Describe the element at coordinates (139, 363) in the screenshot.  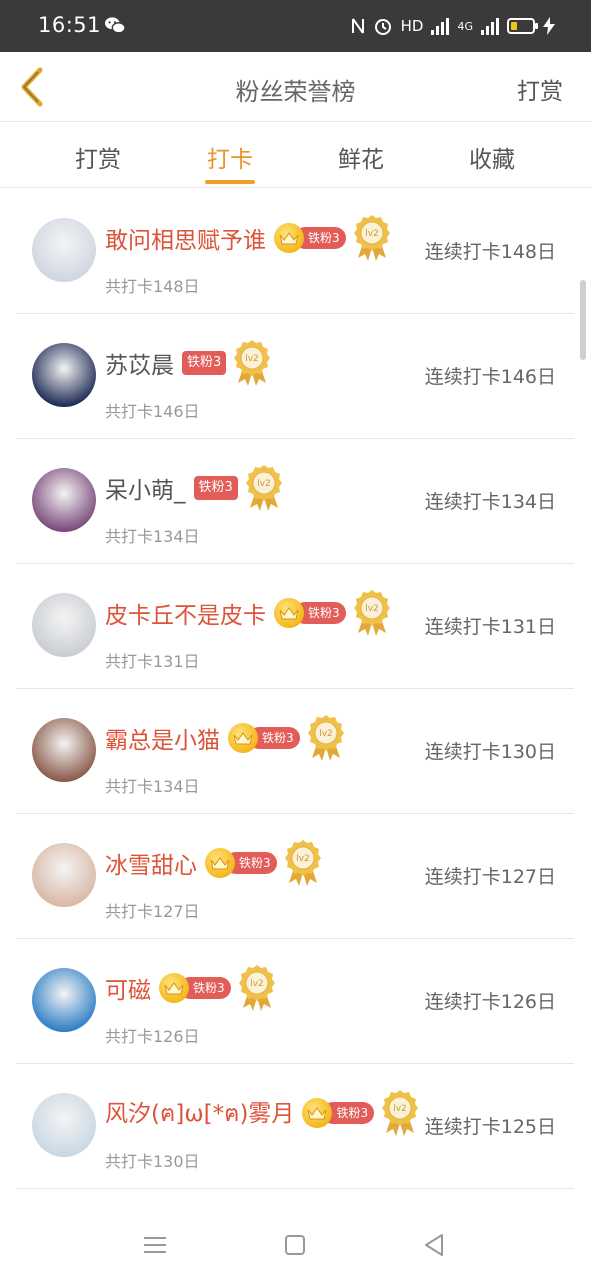
I see `user-name: 苏苡晨` at that location.